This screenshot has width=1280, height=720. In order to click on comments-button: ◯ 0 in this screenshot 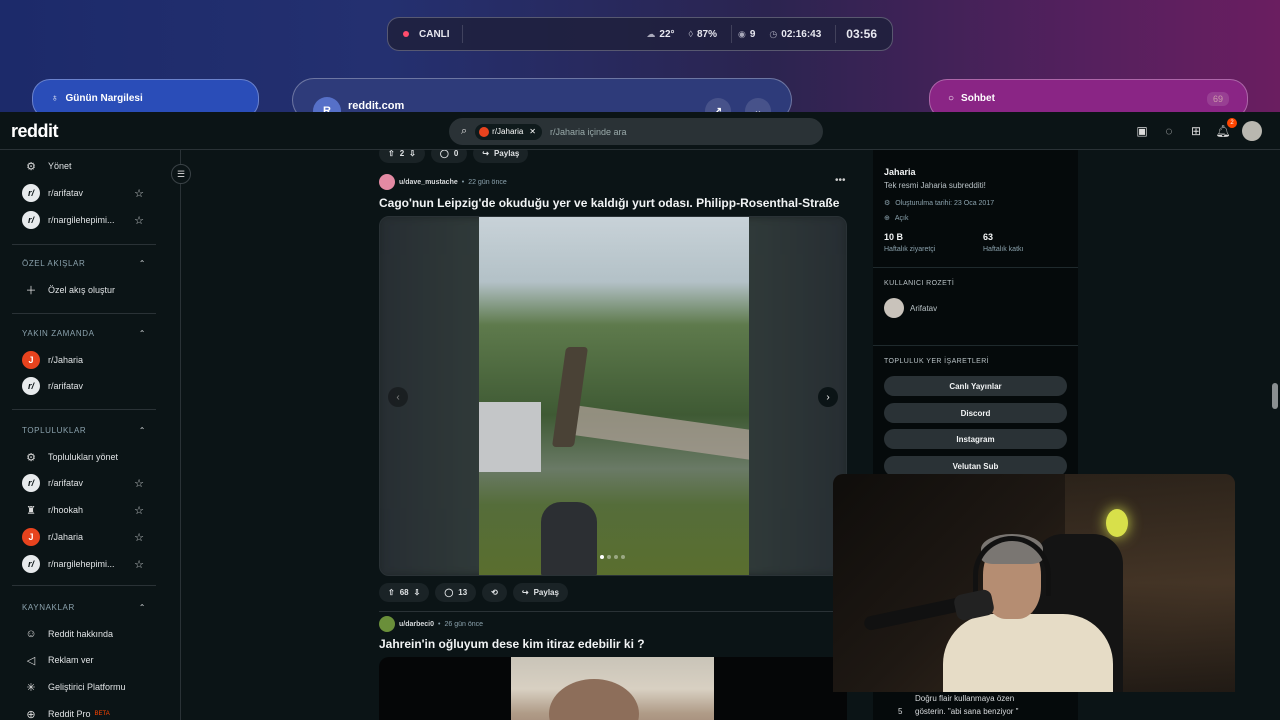, I will do `click(449, 156)`.